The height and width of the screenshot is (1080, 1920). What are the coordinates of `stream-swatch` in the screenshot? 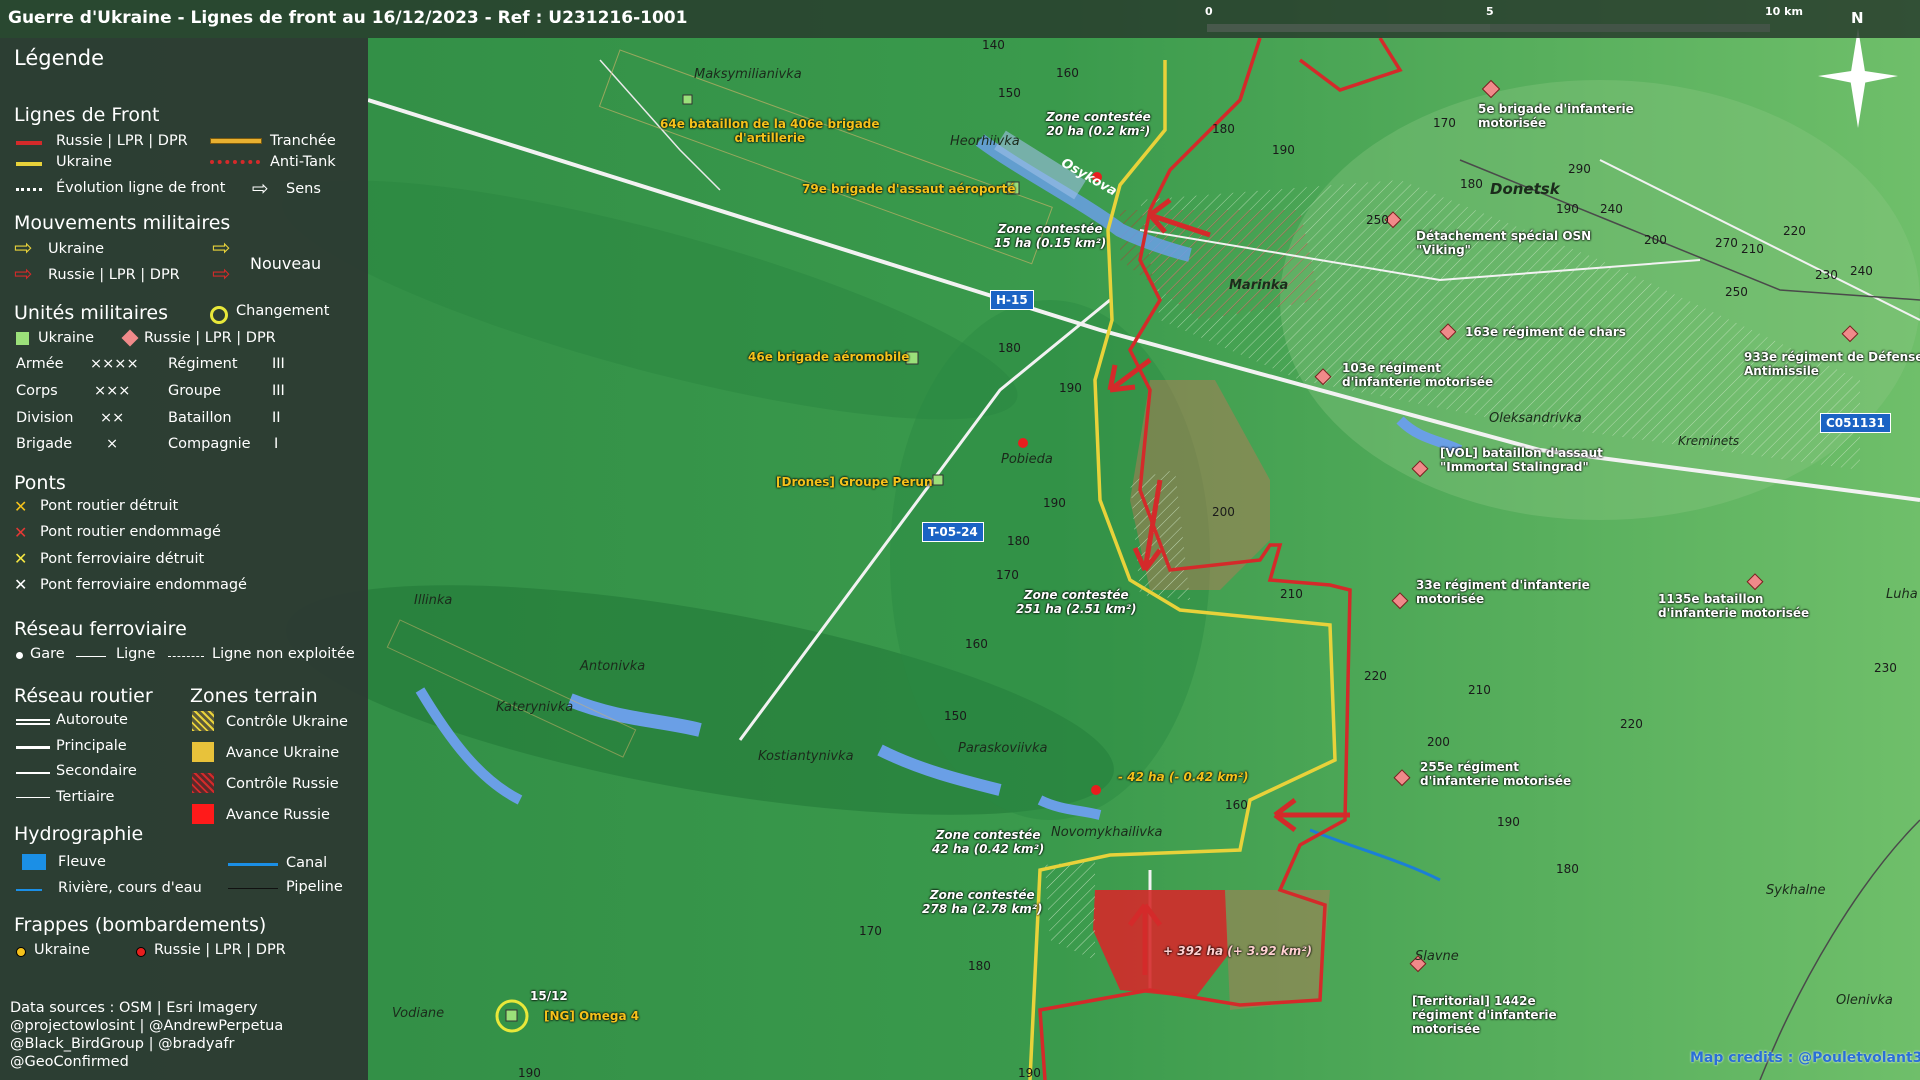 It's located at (29, 890).